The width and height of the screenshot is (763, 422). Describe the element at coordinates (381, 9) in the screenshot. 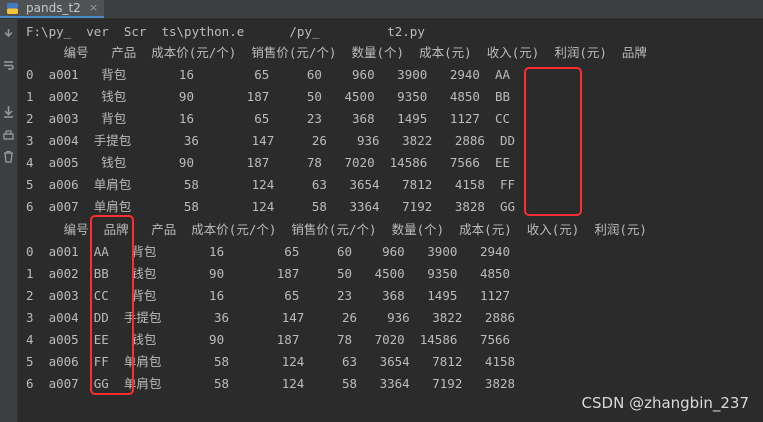

I see `editor-tab-bar: pands_t2 ×` at that location.